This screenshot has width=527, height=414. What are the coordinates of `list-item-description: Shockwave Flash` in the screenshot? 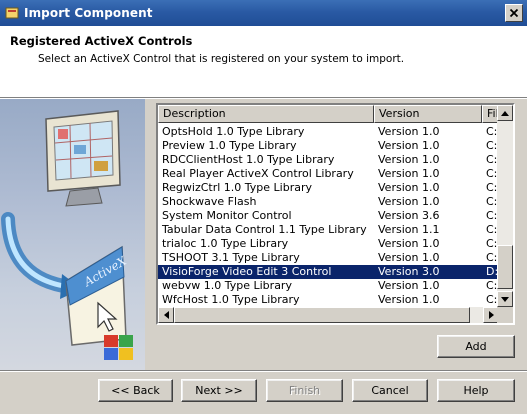 It's located at (209, 201).